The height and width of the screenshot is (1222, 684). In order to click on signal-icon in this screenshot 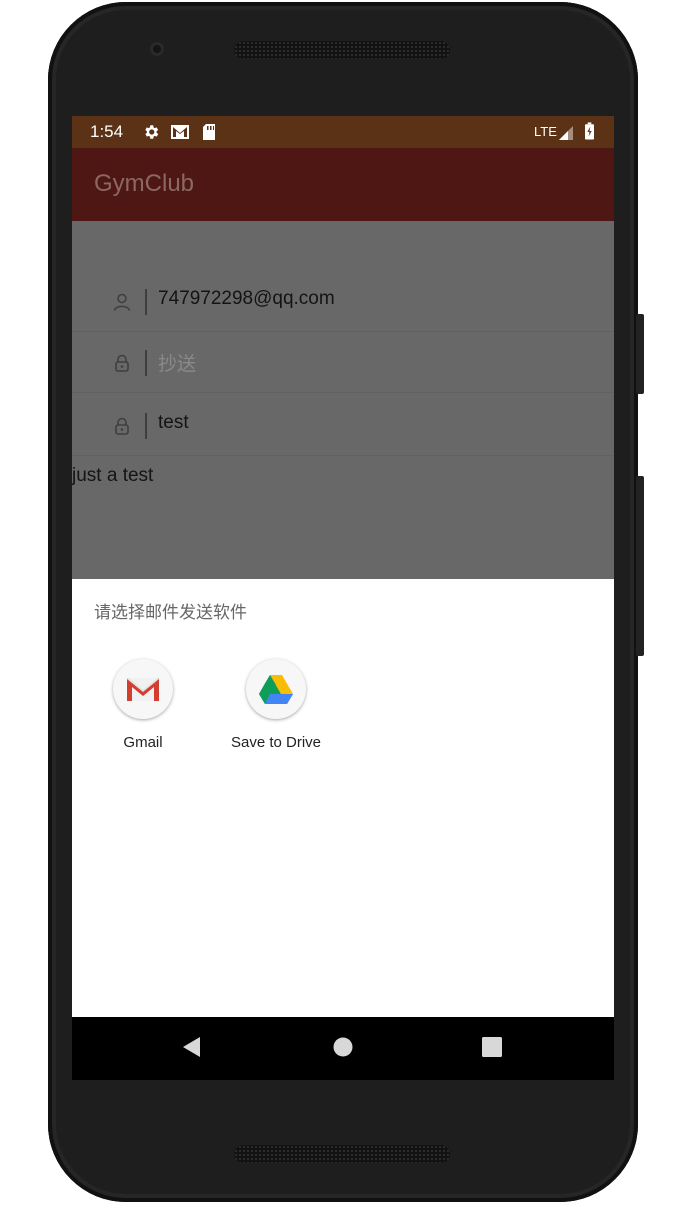, I will do `click(566, 133)`.